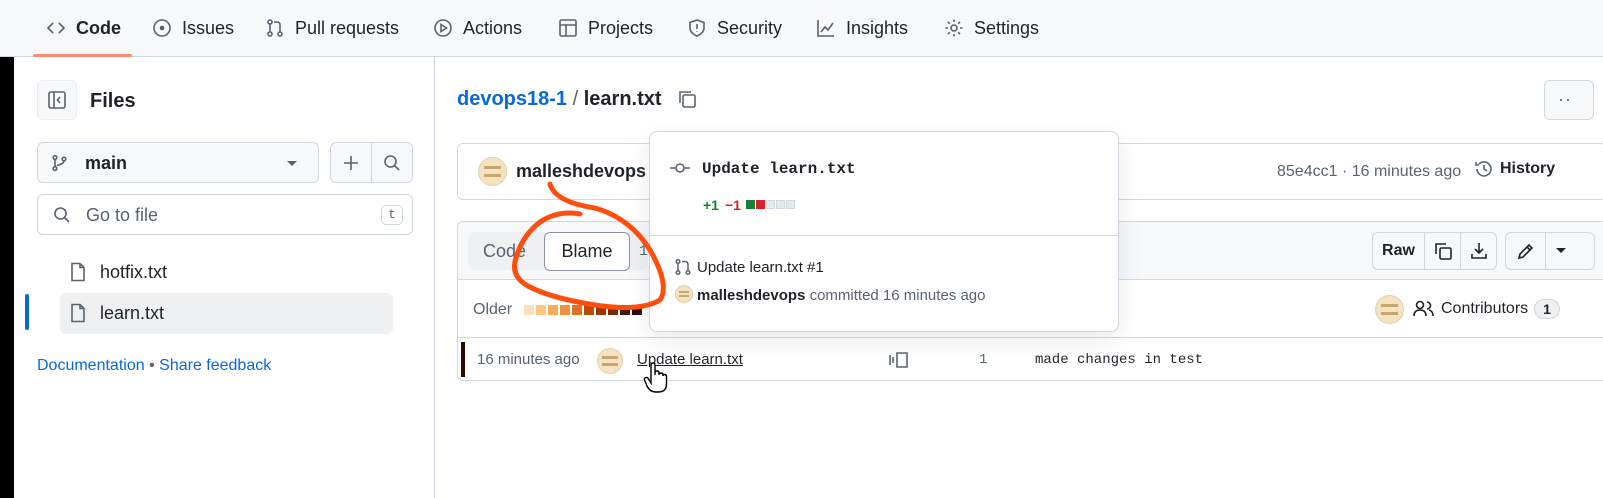 Image resolution: width=1603 pixels, height=498 pixels. I want to click on copy-path-icon, so click(687, 99).